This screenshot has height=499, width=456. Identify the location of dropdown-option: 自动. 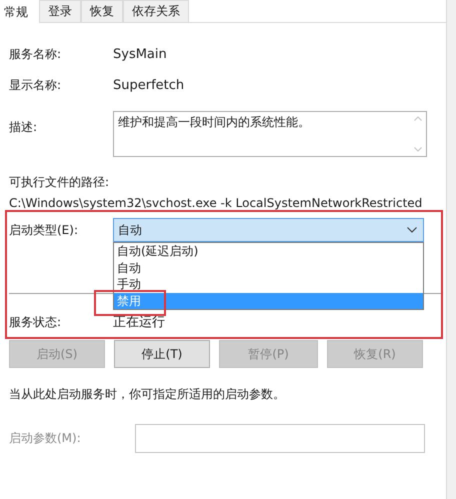
(268, 268).